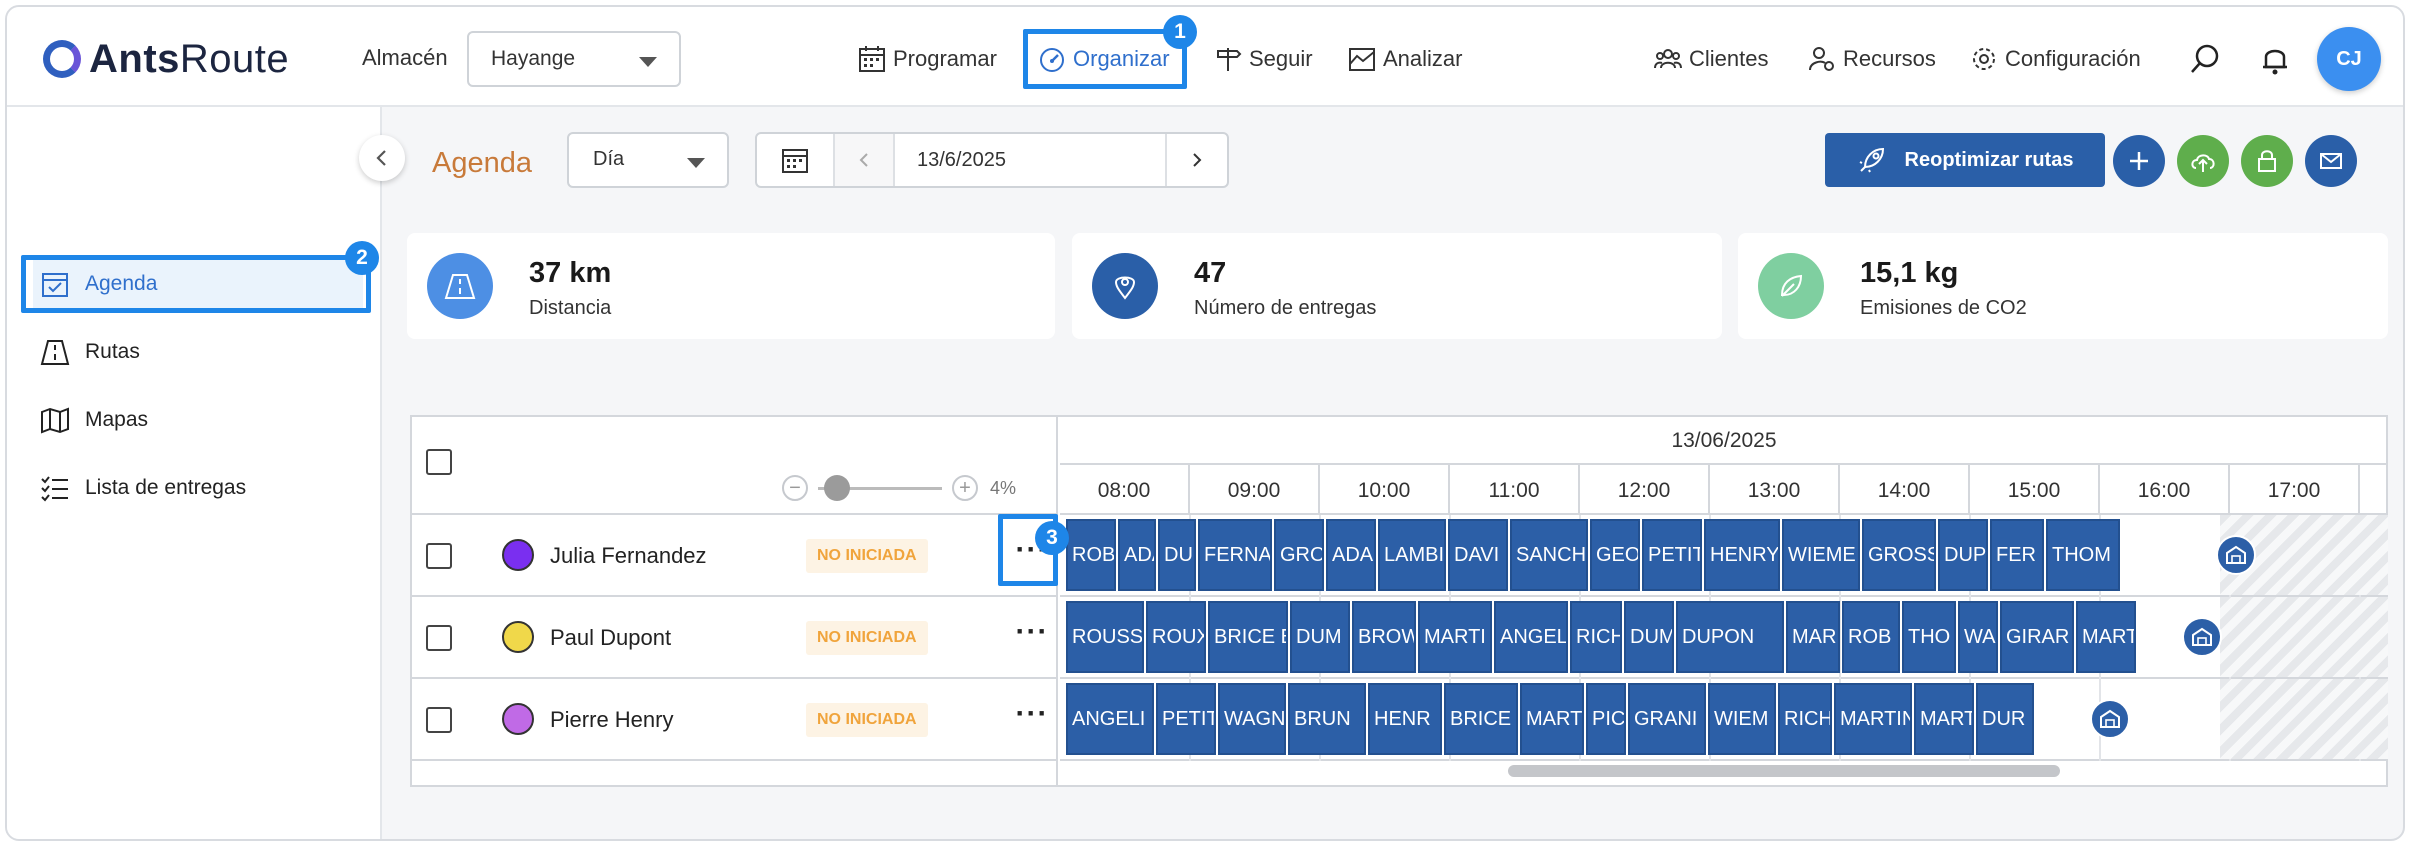 The image size is (2410, 846). I want to click on delivery-task: WAGN, so click(1252, 719).